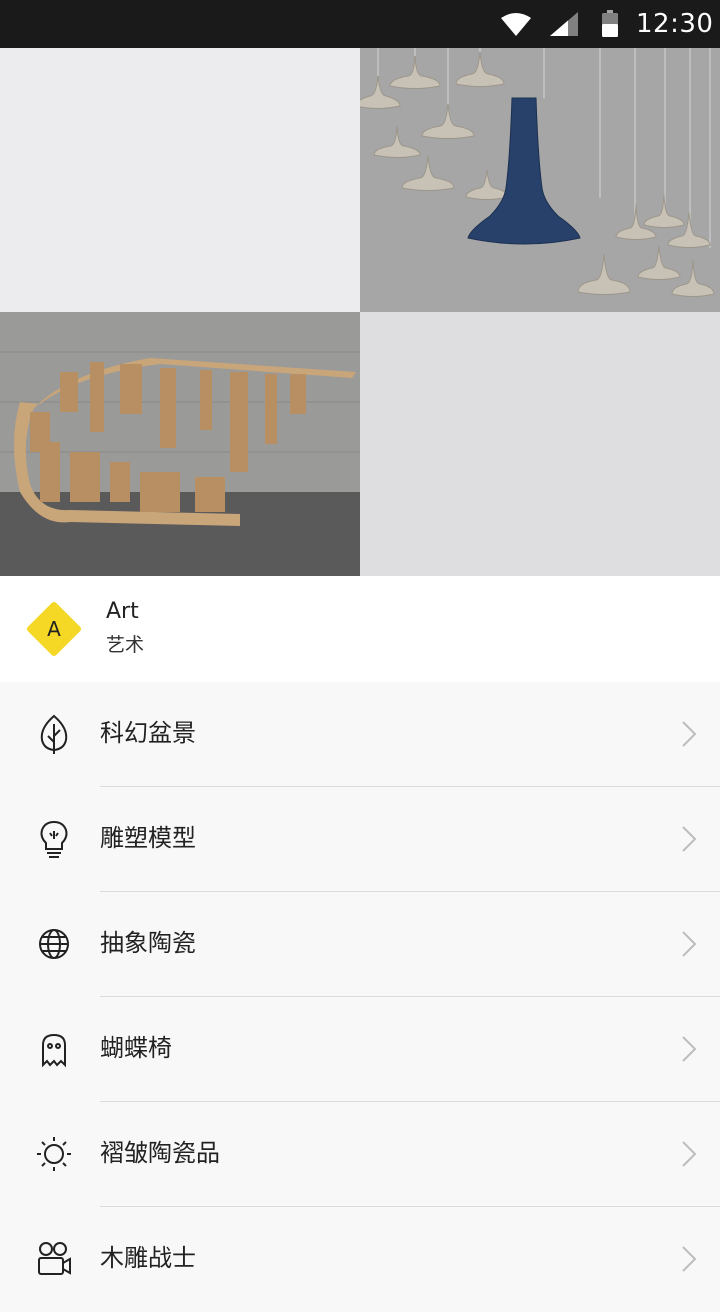  I want to click on clock: 12:30, so click(675, 24).